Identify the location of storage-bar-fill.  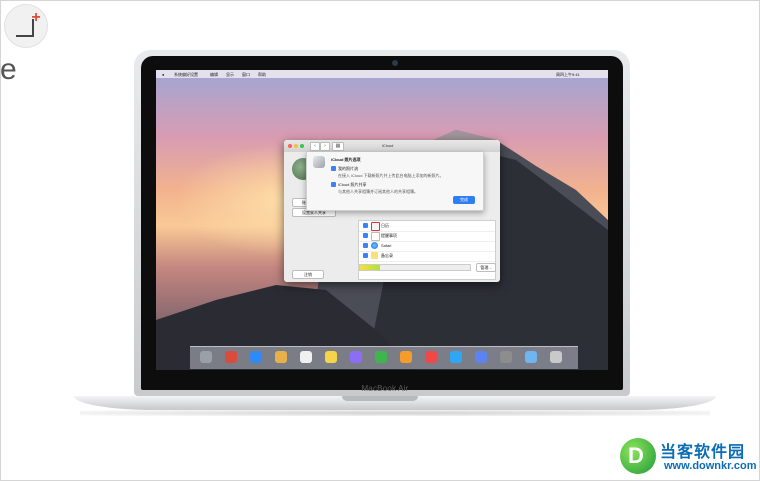
(370, 267).